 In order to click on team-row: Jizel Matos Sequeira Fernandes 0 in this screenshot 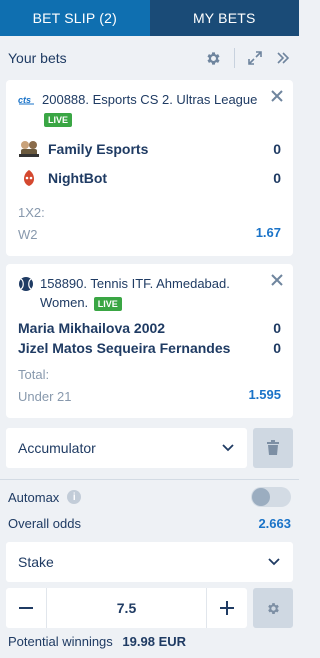, I will do `click(149, 348)`.